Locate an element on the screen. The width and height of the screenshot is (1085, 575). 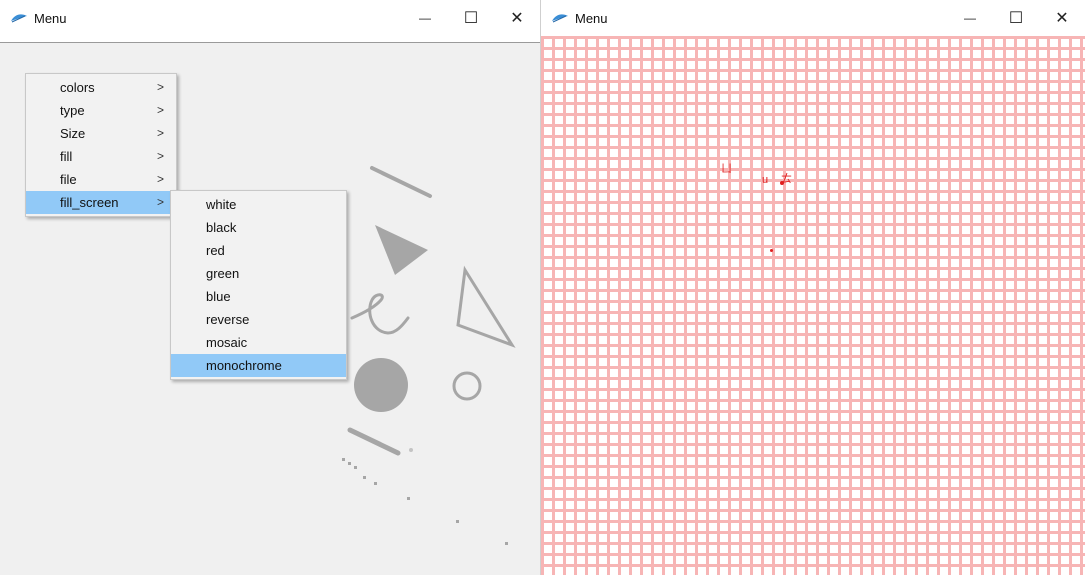
thick-line is located at coordinates (374, 441).